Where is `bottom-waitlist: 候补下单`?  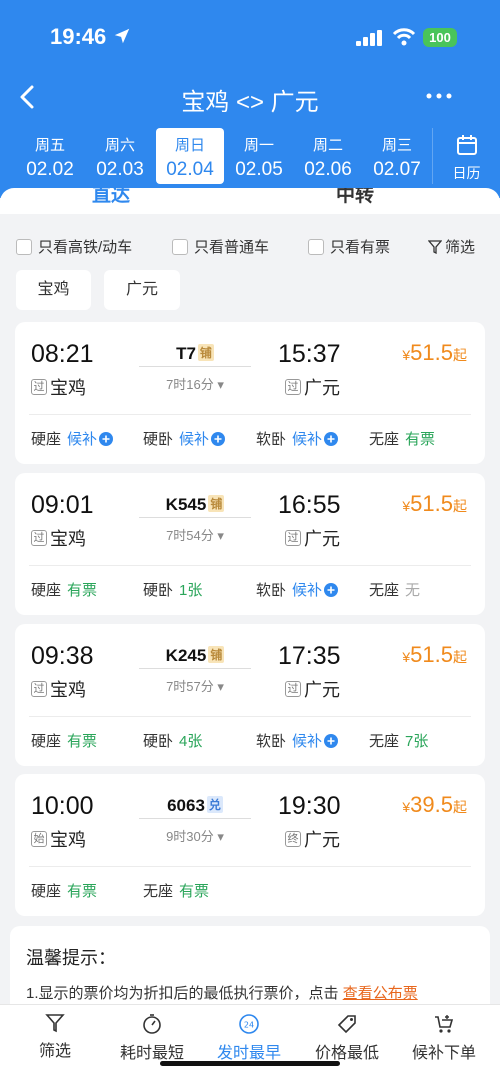
bottom-waitlist: 候补下单 is located at coordinates (444, 1038).